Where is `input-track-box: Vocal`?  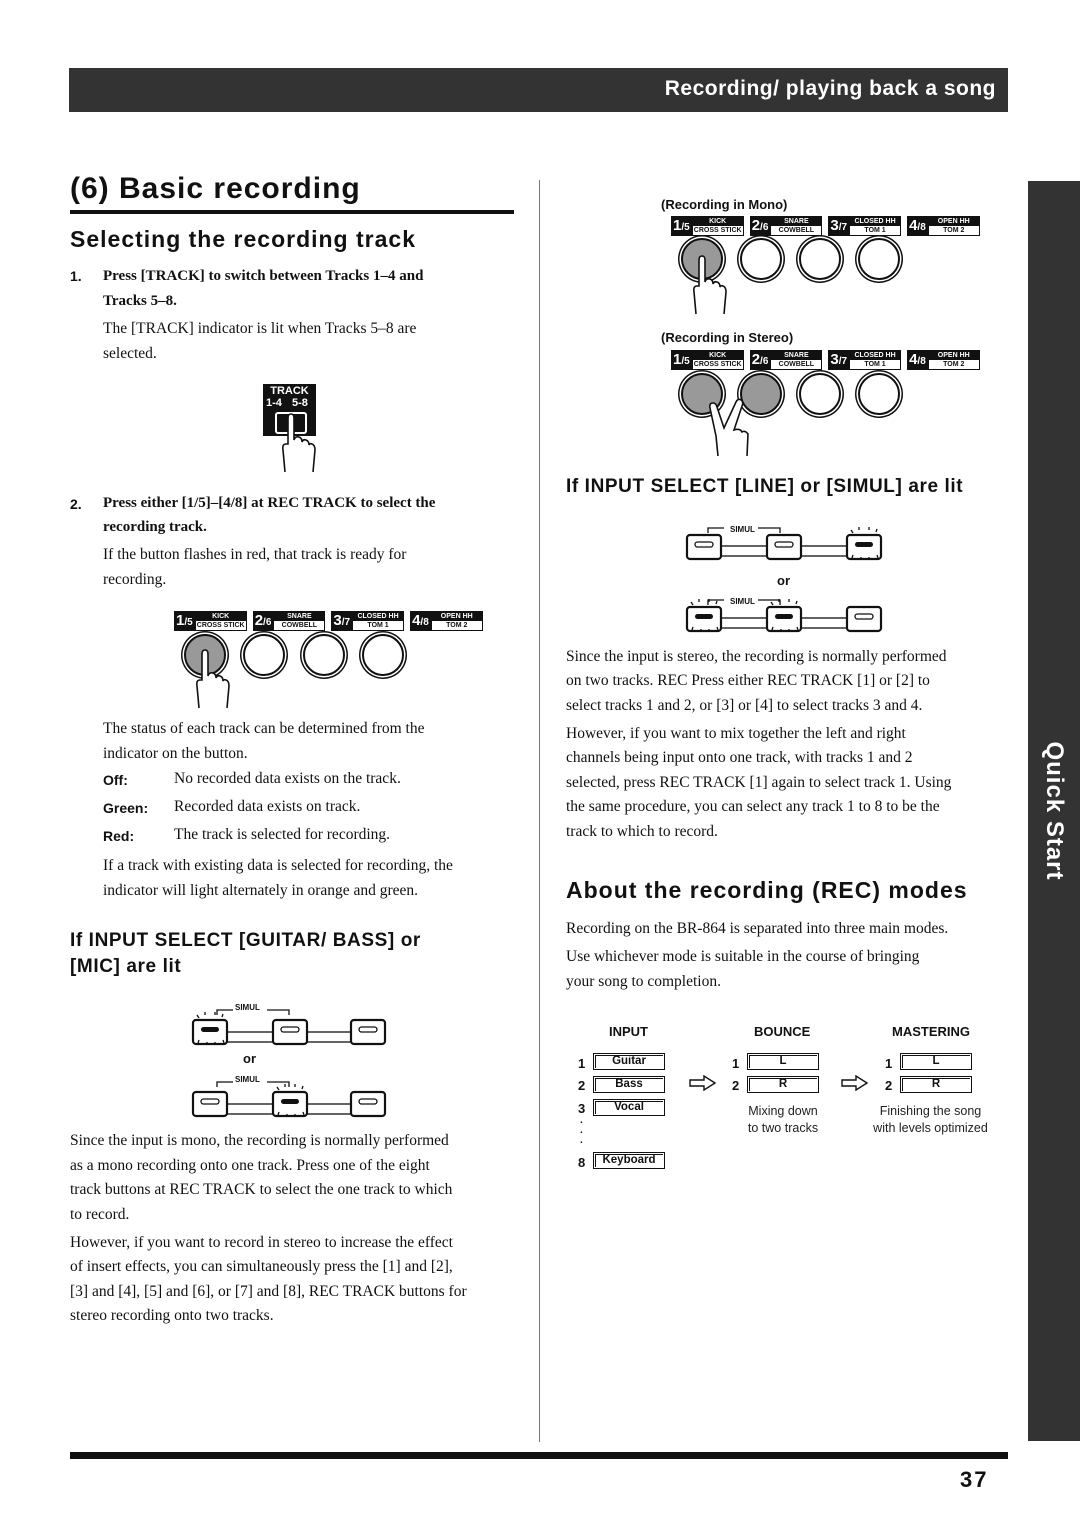
input-track-box: Vocal is located at coordinates (629, 1107).